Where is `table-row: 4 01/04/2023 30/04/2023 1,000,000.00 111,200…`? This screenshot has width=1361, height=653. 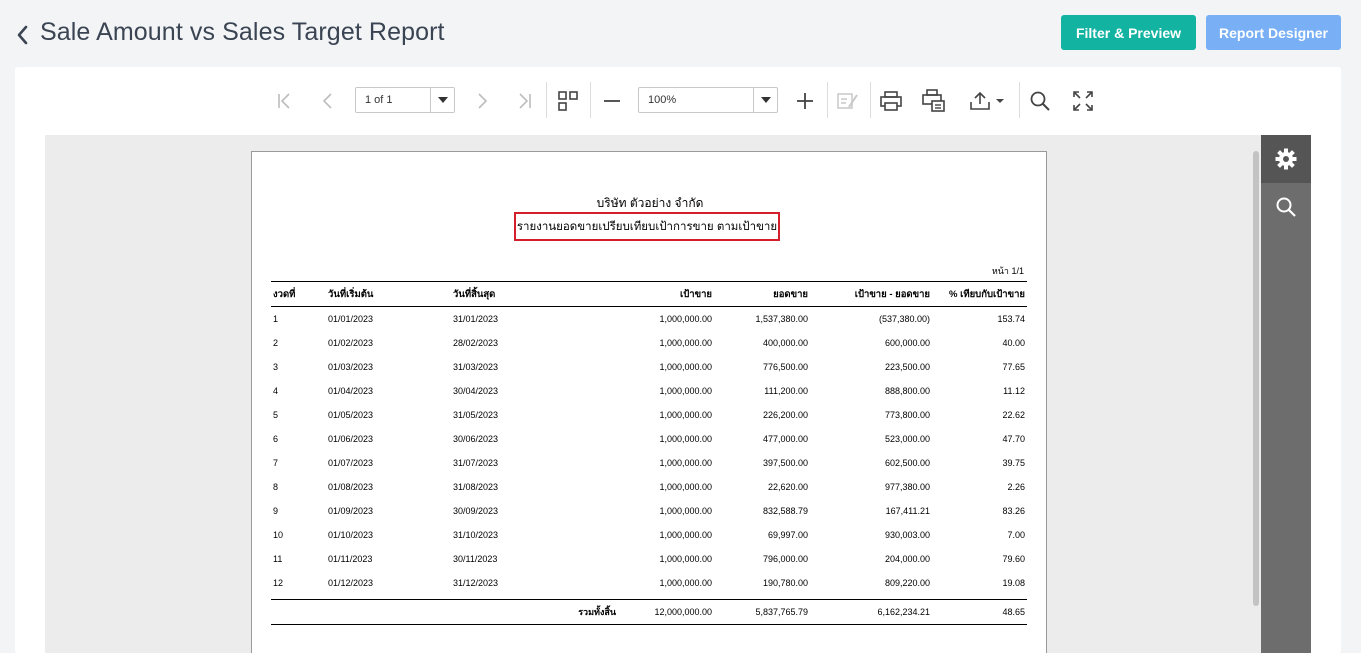 table-row: 4 01/04/2023 30/04/2023 1,000,000.00 111,200… is located at coordinates (649, 391).